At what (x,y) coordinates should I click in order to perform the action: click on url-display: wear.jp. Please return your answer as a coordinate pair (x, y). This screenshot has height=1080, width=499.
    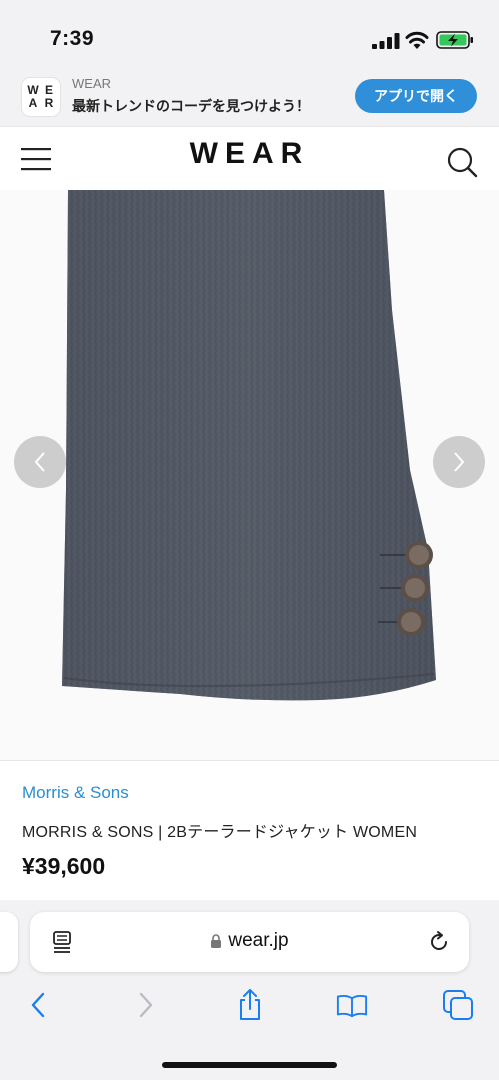
    Looking at the image, I should click on (249, 941).